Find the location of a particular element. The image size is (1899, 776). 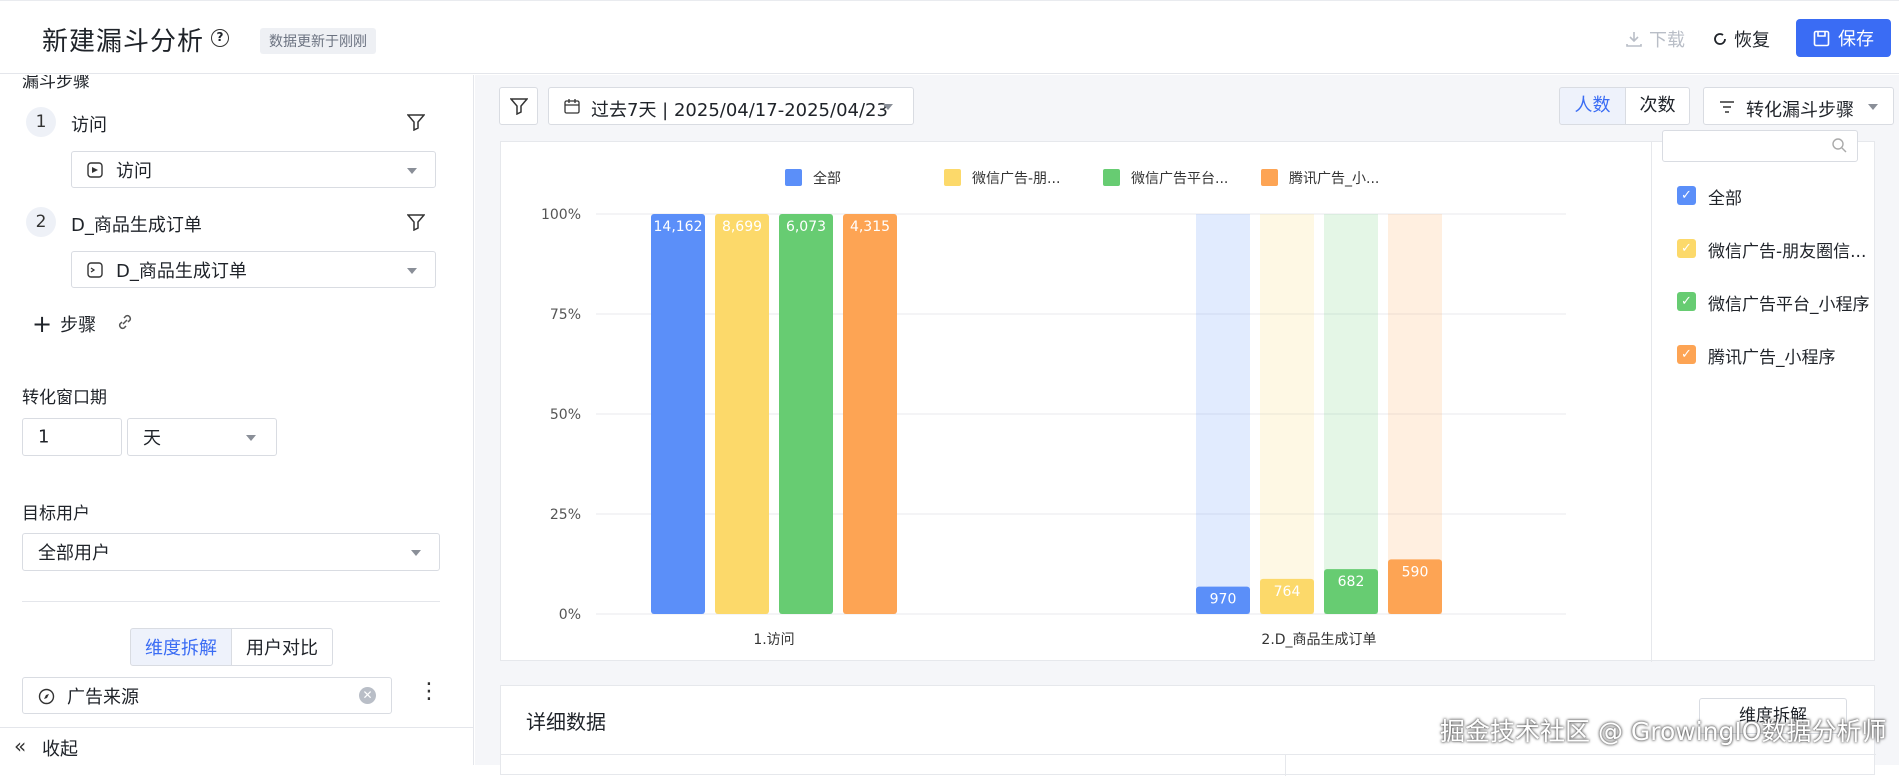

y-tick-label: 0% is located at coordinates (570, 615).